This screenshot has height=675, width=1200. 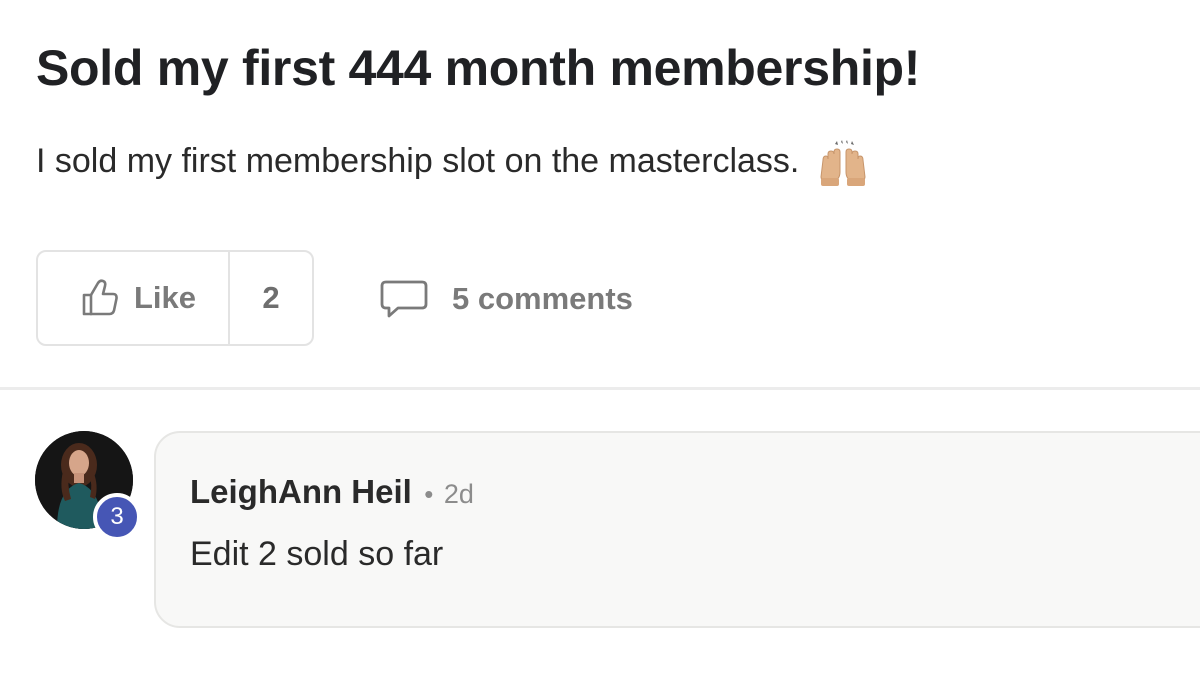 I want to click on level-badge: 3, so click(x=117, y=517).